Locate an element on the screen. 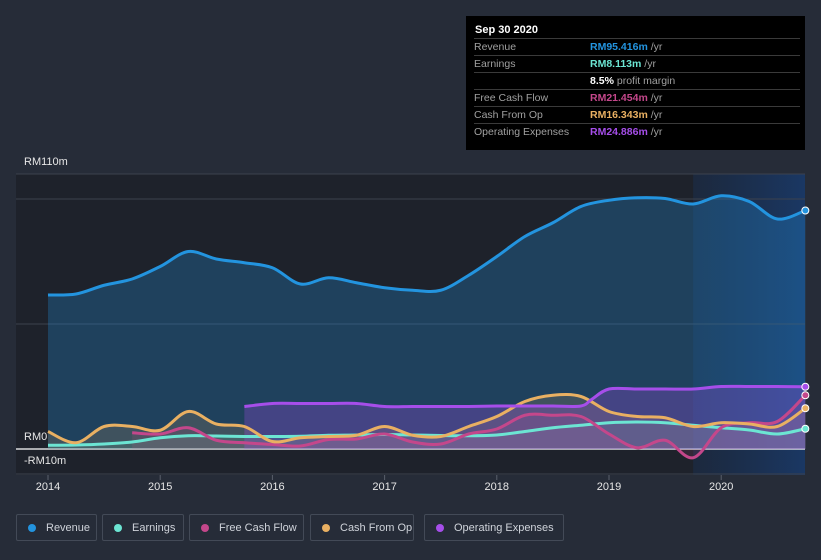  tooltip-value: RM24.886m /yr is located at coordinates (626, 132).